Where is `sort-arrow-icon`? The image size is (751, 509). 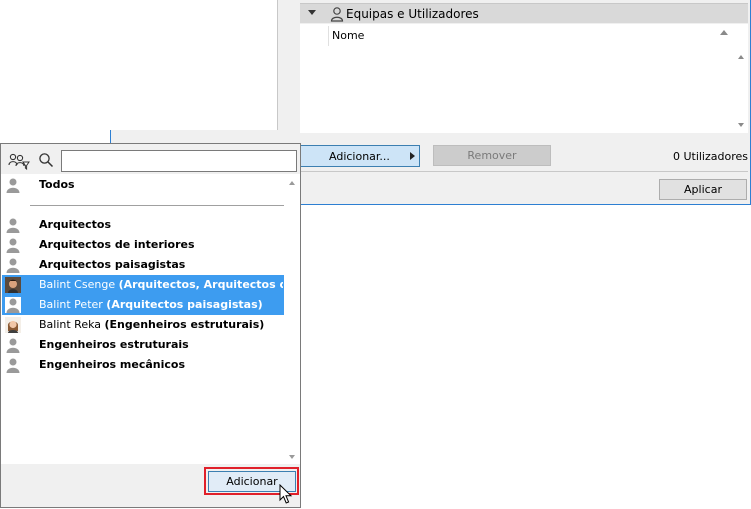
sort-arrow-icon is located at coordinates (724, 32).